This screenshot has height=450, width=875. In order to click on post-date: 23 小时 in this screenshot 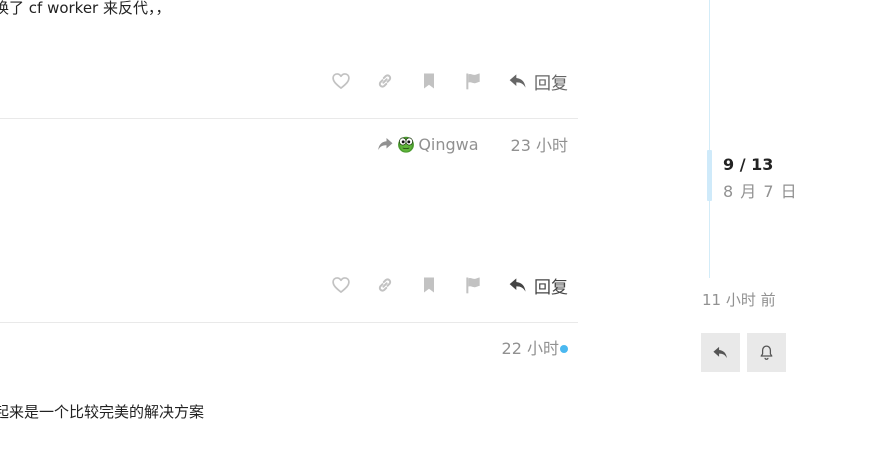, I will do `click(539, 144)`.